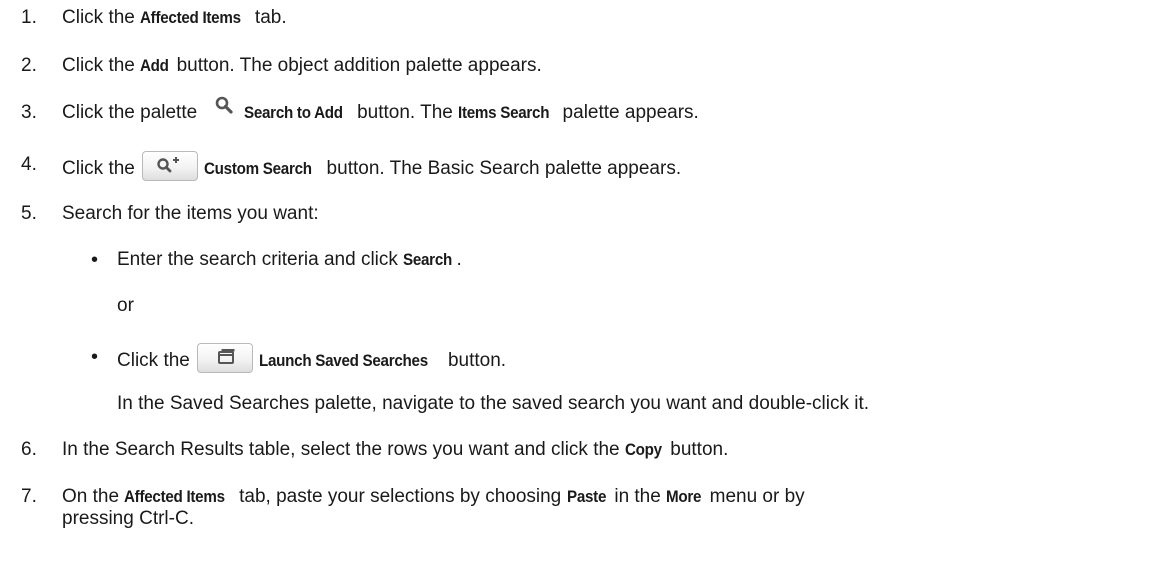 Image resolution: width=1174 pixels, height=573 pixels. I want to click on step-number: 3., so click(29, 112).